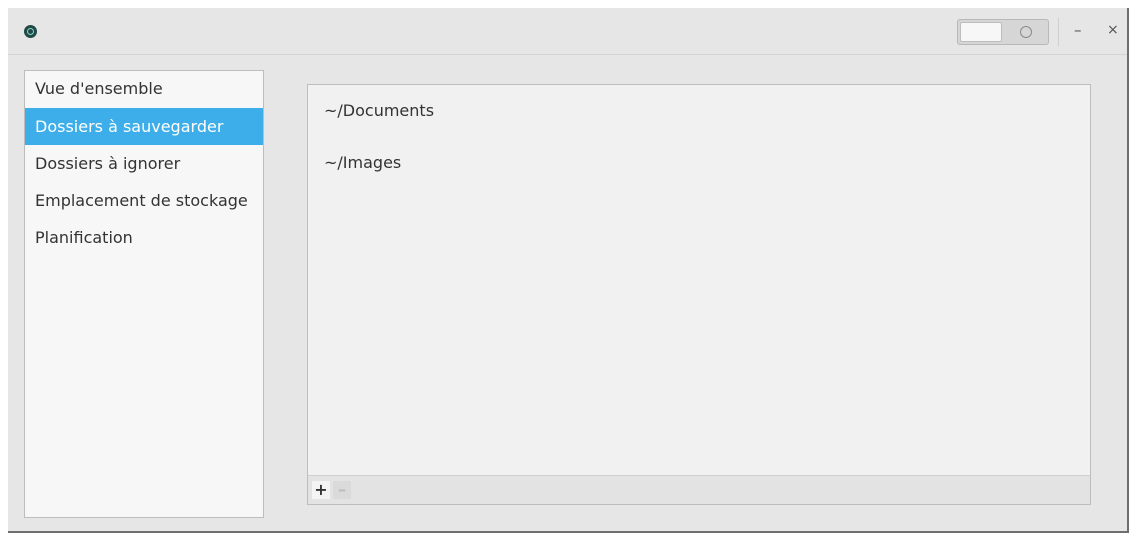  What do you see at coordinates (144, 163) in the screenshot?
I see `sidebar-item-excluded-folders: Dossiers à ignorer` at bounding box center [144, 163].